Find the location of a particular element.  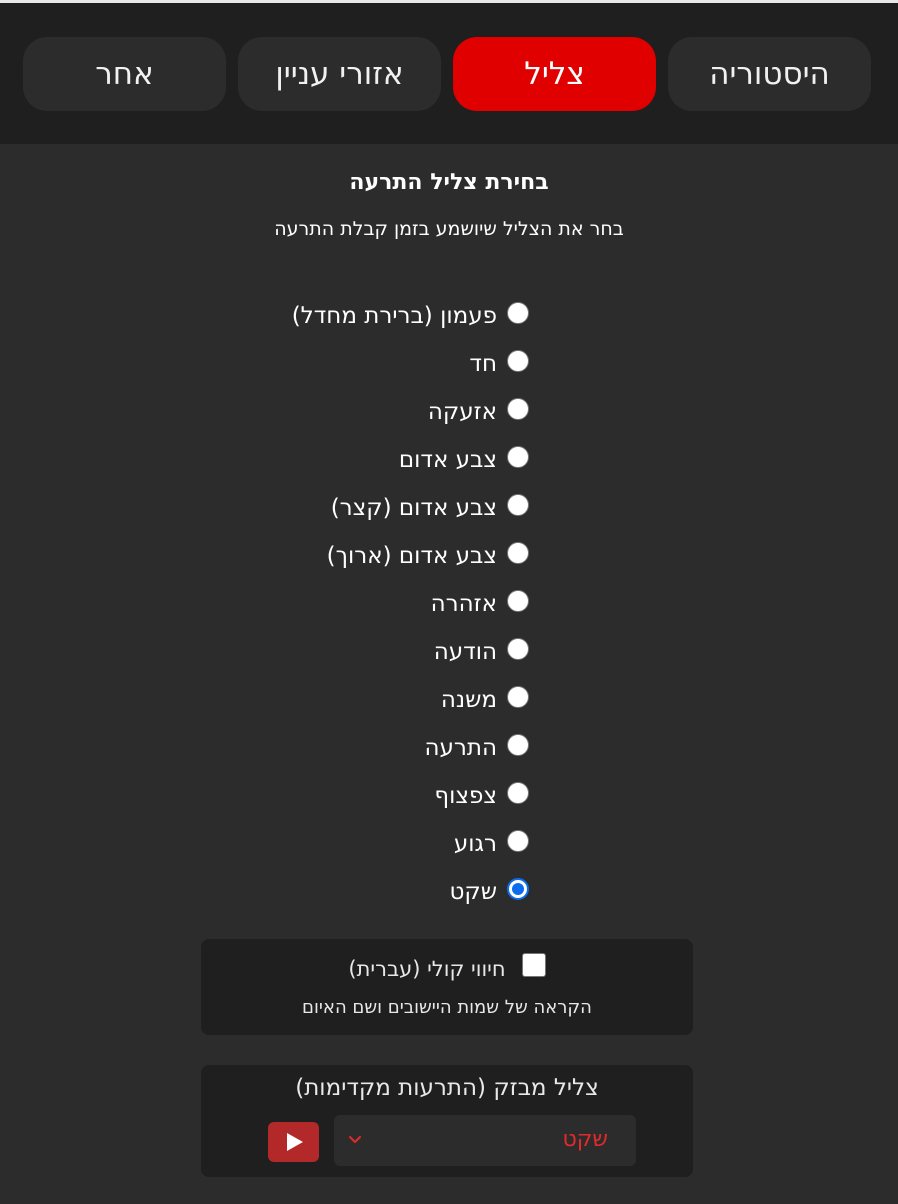

voice-announcement-row: חיווי קולי (עברית) is located at coordinates (447, 967).